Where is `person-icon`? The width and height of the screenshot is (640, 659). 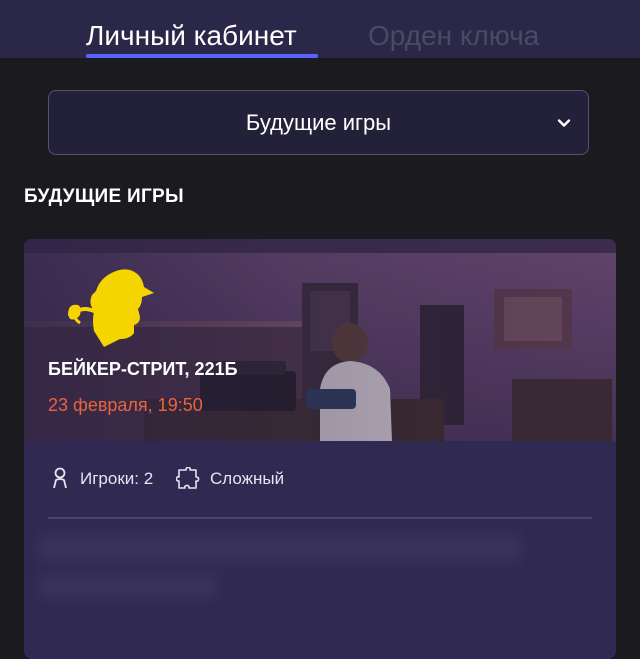 person-icon is located at coordinates (60, 478).